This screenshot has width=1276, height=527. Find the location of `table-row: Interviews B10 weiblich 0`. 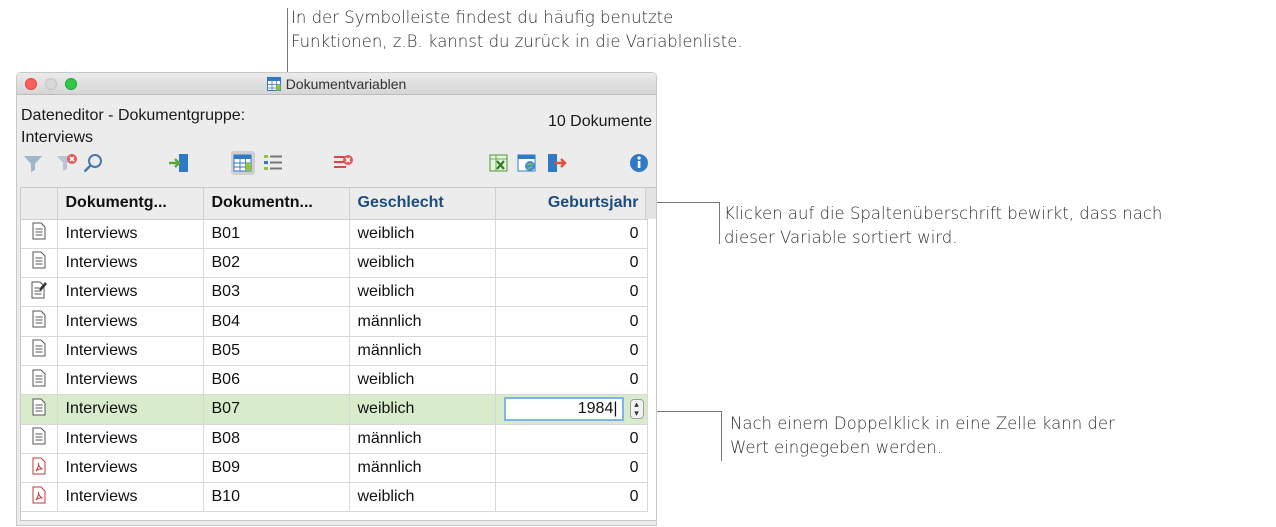

table-row: Interviews B10 weiblich 0 is located at coordinates (334, 497).